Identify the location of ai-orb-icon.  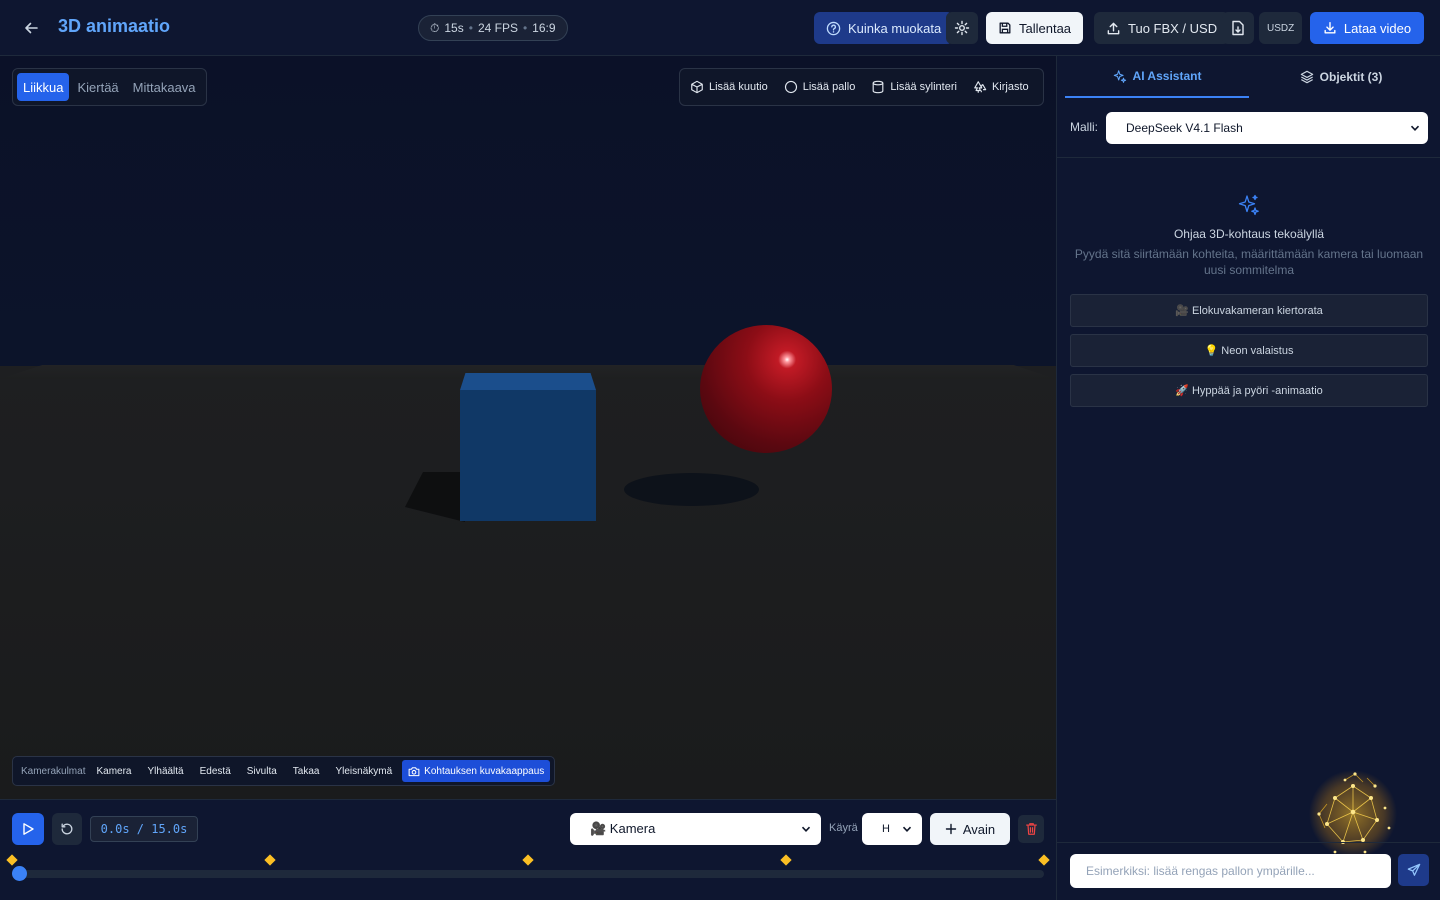
(1353, 814).